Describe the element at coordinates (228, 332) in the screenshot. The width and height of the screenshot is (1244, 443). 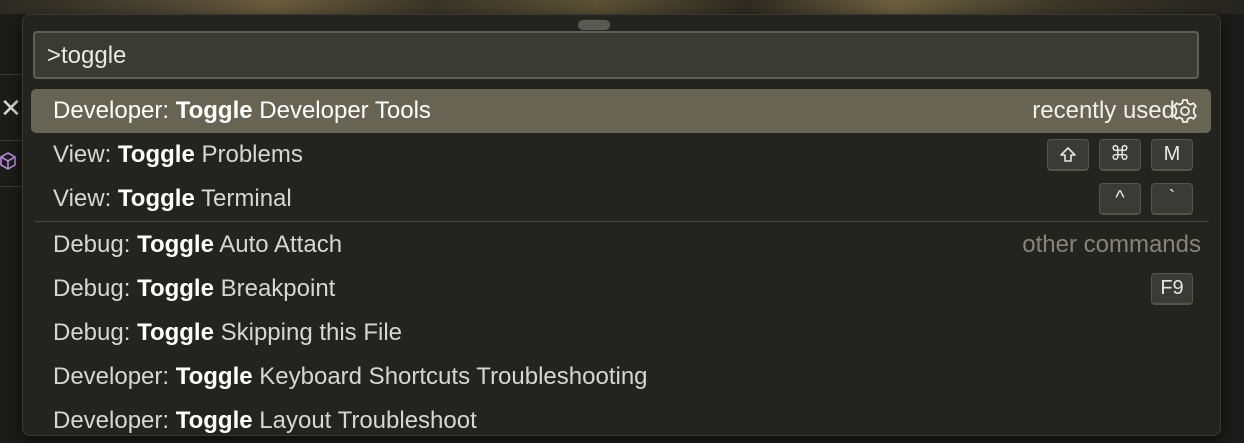
I see `command-label: Debug: Toggle Skipping this File` at that location.